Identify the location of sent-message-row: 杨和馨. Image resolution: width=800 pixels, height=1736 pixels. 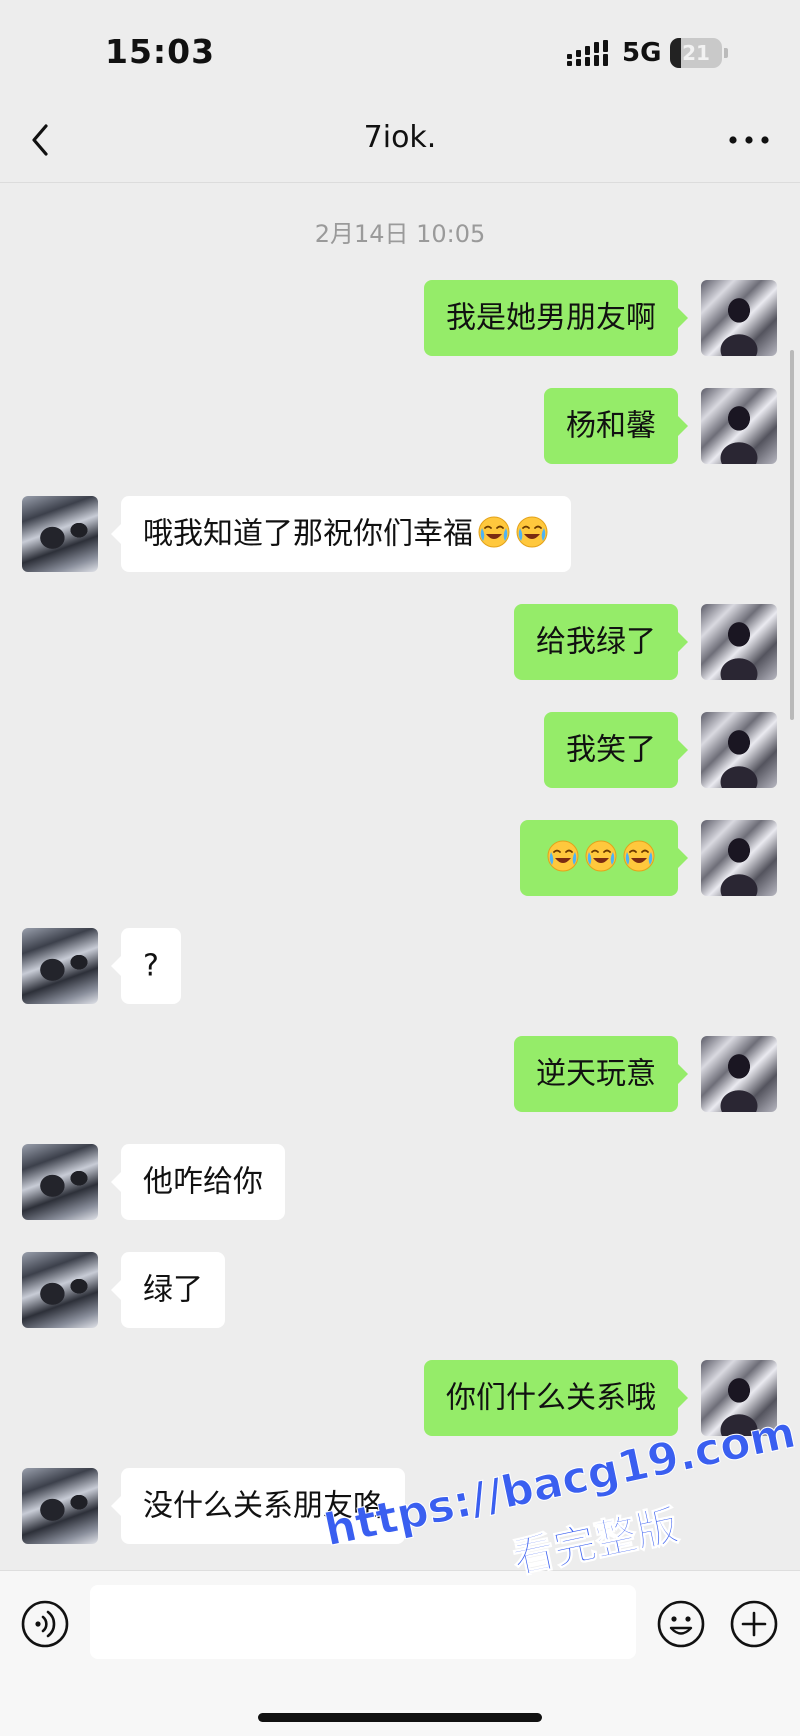
(400, 426).